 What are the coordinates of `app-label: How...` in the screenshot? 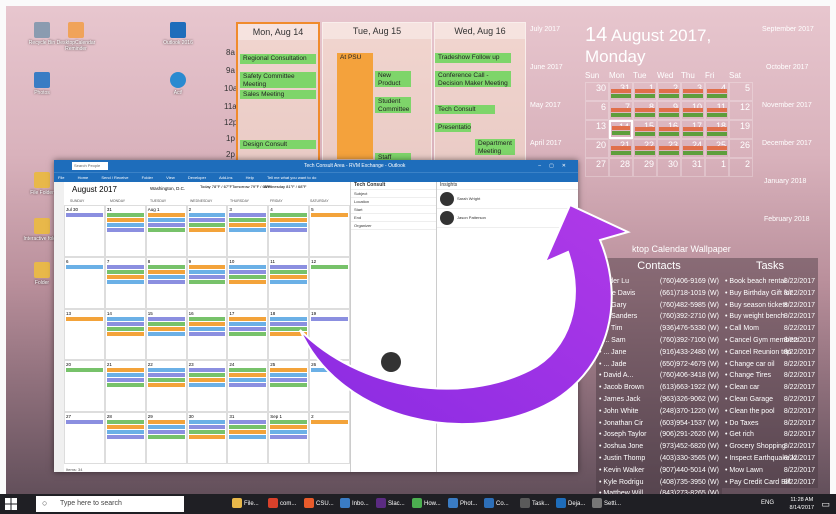 It's located at (432, 504).